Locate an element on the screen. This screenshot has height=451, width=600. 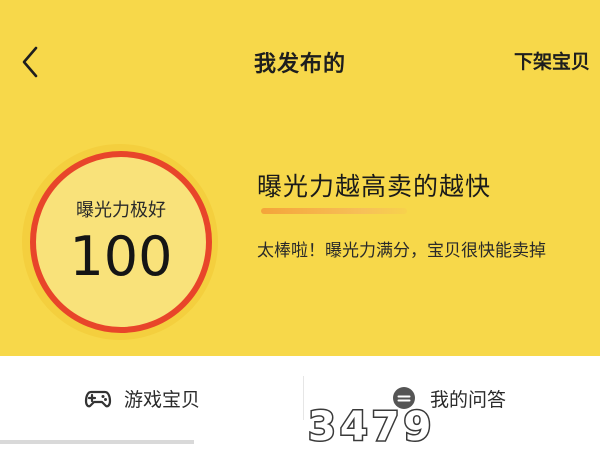
tab-game-items: 游戏宝贝 is located at coordinates (142, 398).